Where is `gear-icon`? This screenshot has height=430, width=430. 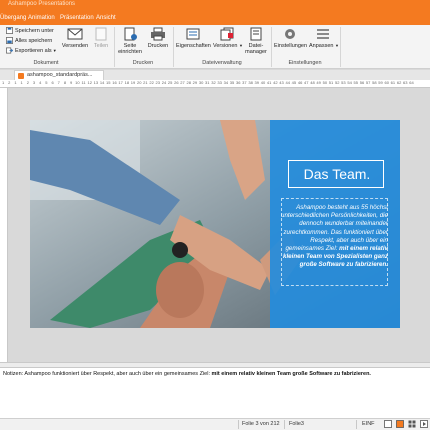
gear-icon is located at coordinates (290, 34).